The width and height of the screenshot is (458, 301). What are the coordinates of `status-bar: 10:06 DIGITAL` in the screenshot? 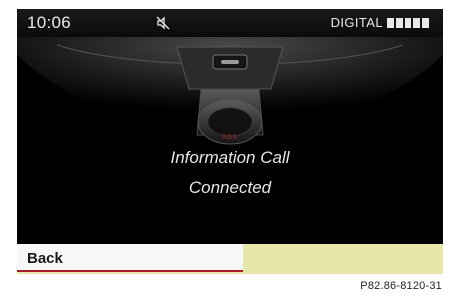 It's located at (230, 23).